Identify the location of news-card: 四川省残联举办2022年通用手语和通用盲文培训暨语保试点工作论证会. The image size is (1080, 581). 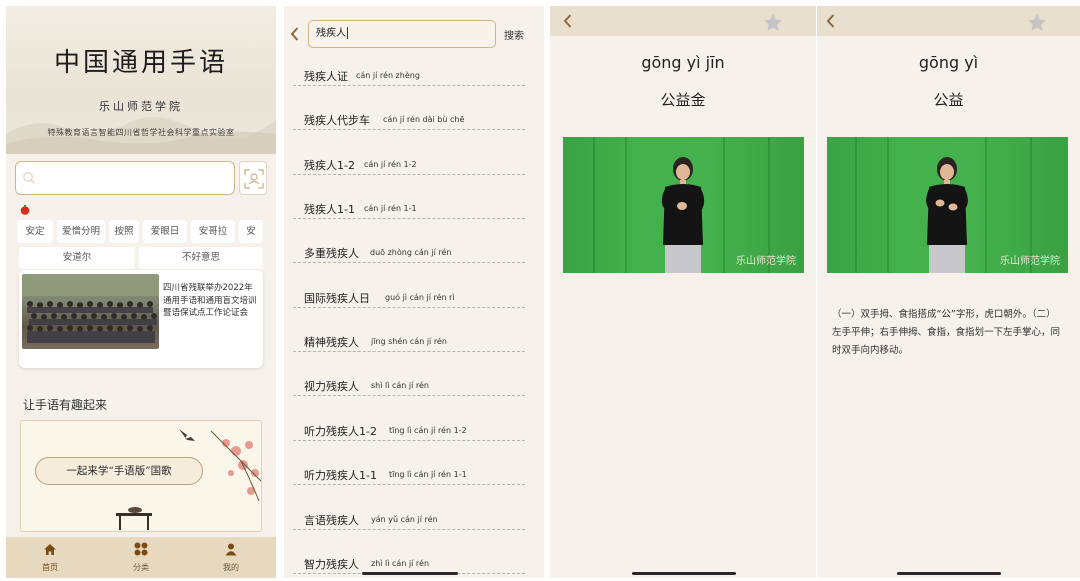
(141, 319).